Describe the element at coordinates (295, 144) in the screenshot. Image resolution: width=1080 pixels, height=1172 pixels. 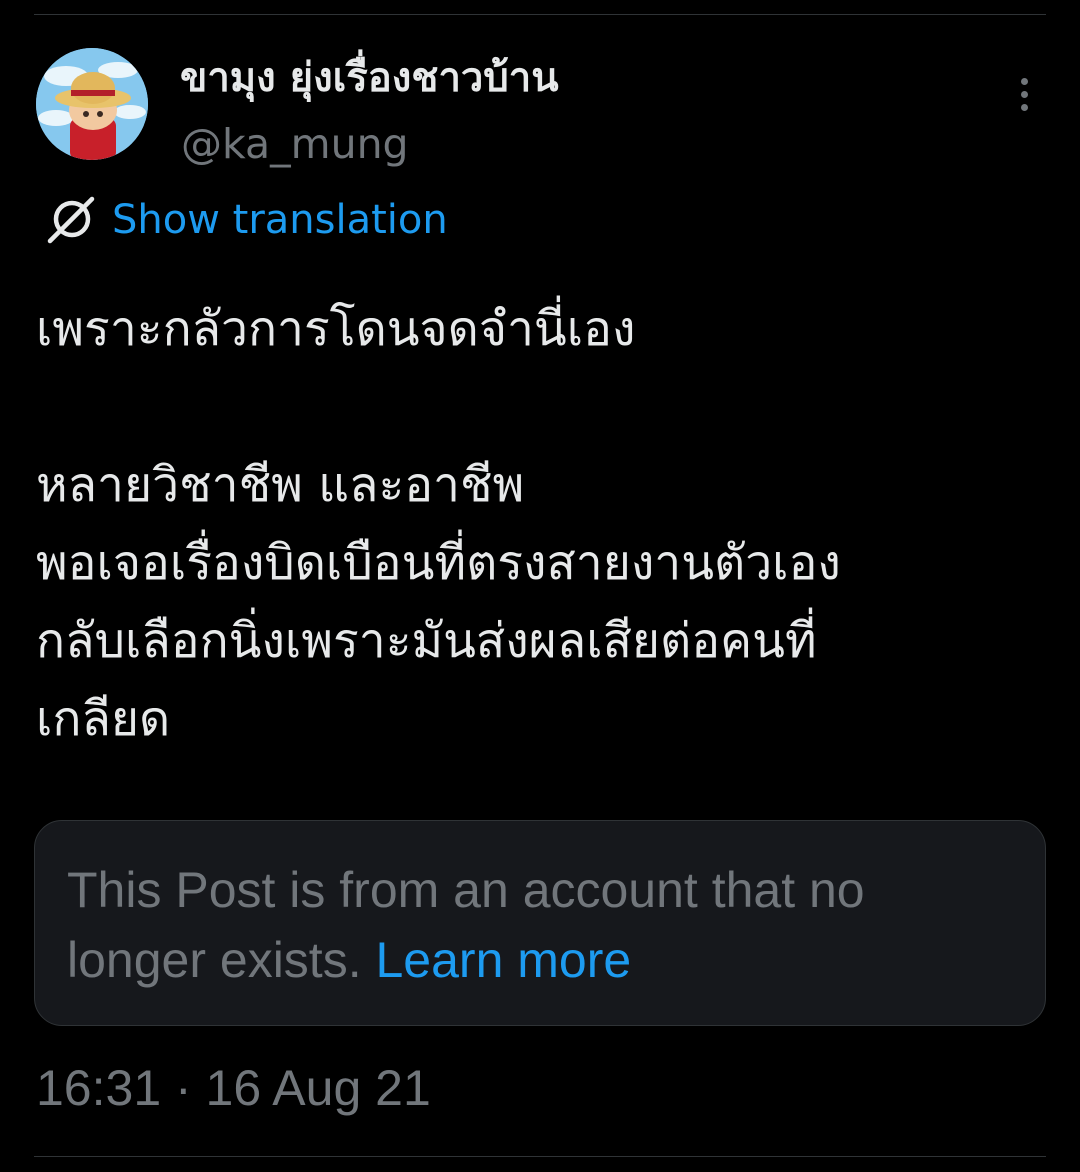
I see `author-handle: @ka_mung` at that location.